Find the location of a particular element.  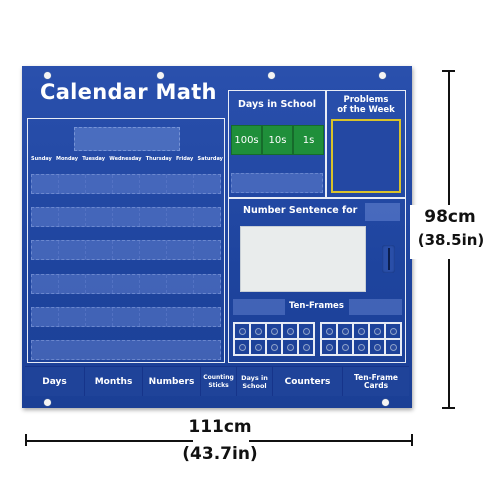

weekday-label: Thursday is located at coordinates (158, 159).